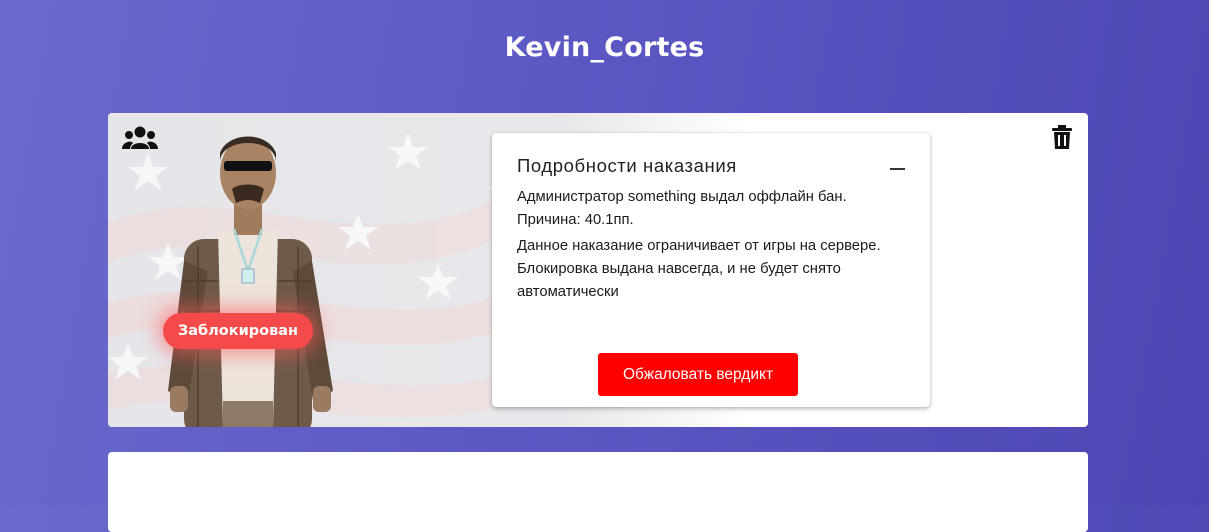  What do you see at coordinates (250, 281) in the screenshot?
I see `character-avatar` at bounding box center [250, 281].